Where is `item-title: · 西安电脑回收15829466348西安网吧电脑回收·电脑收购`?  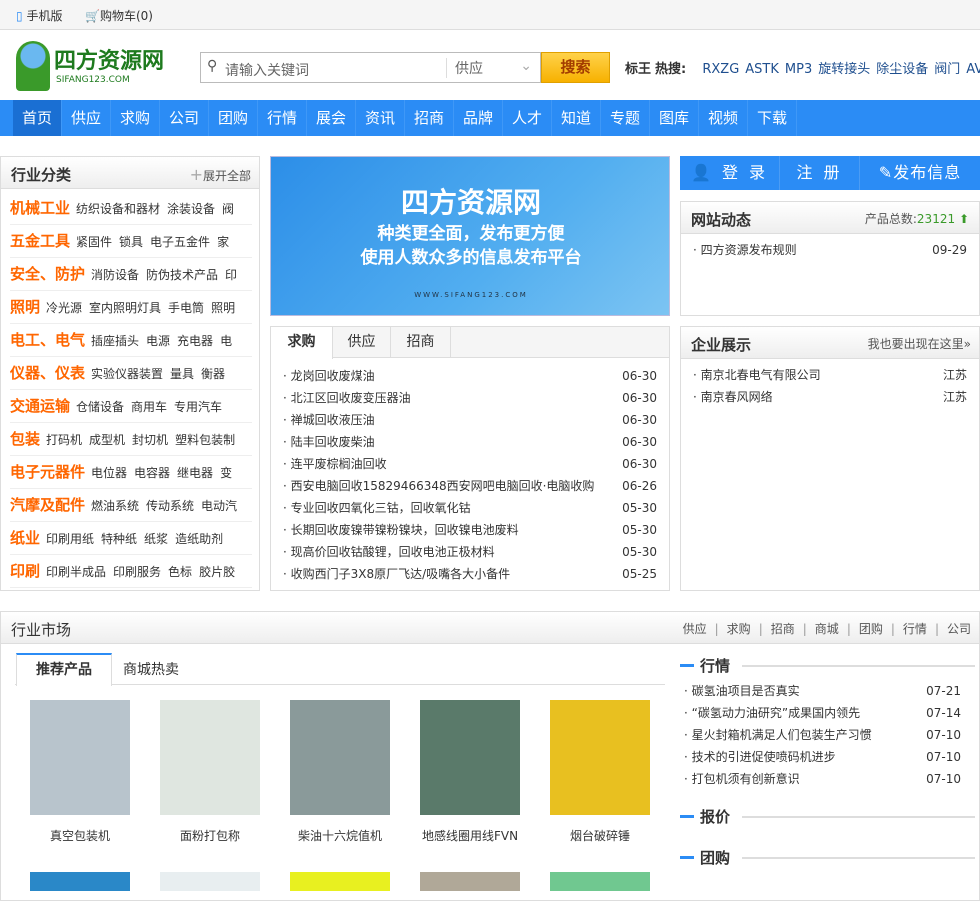
item-title: · 西安电脑回收15829466348西安网吧电脑回收·电脑收购 is located at coordinates (438, 486).